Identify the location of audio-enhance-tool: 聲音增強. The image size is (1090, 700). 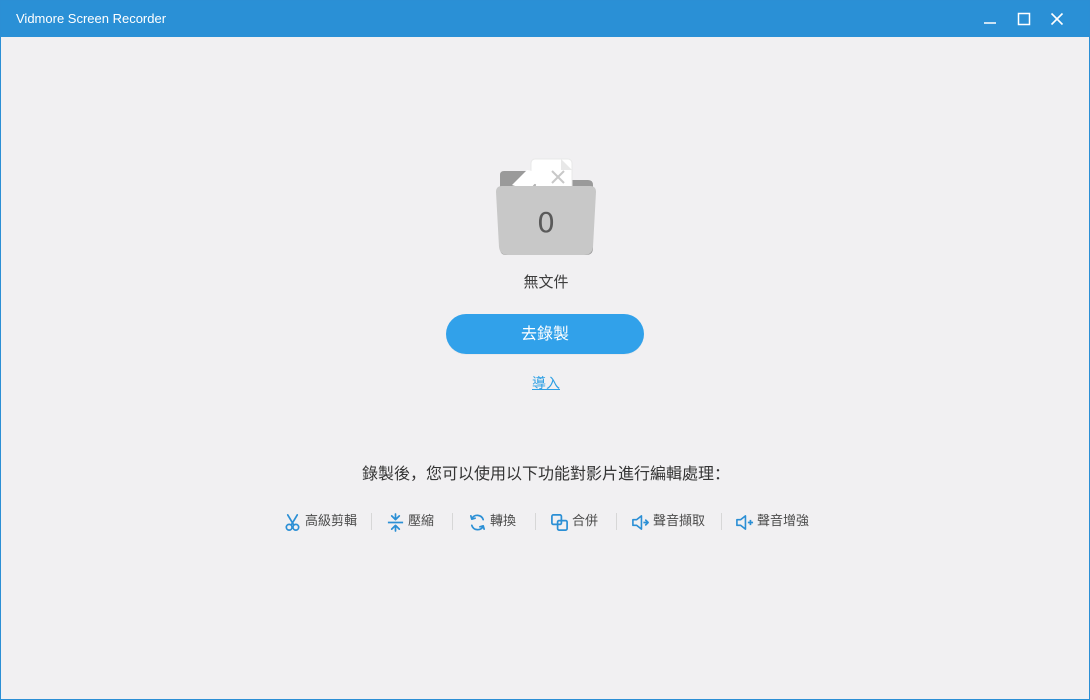
(772, 522).